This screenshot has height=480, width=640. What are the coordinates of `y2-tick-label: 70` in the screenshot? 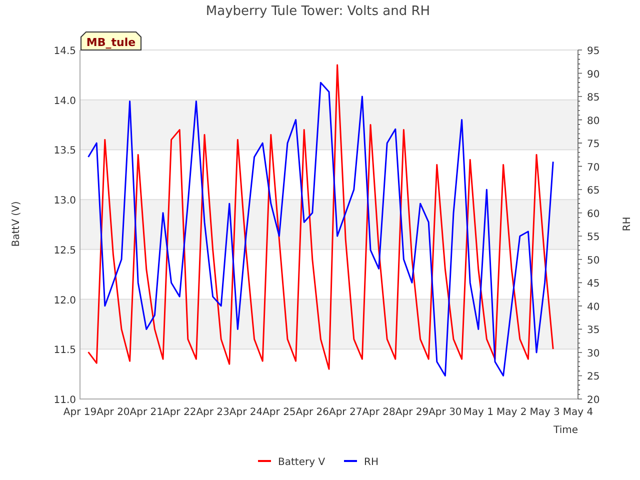 It's located at (593, 168).